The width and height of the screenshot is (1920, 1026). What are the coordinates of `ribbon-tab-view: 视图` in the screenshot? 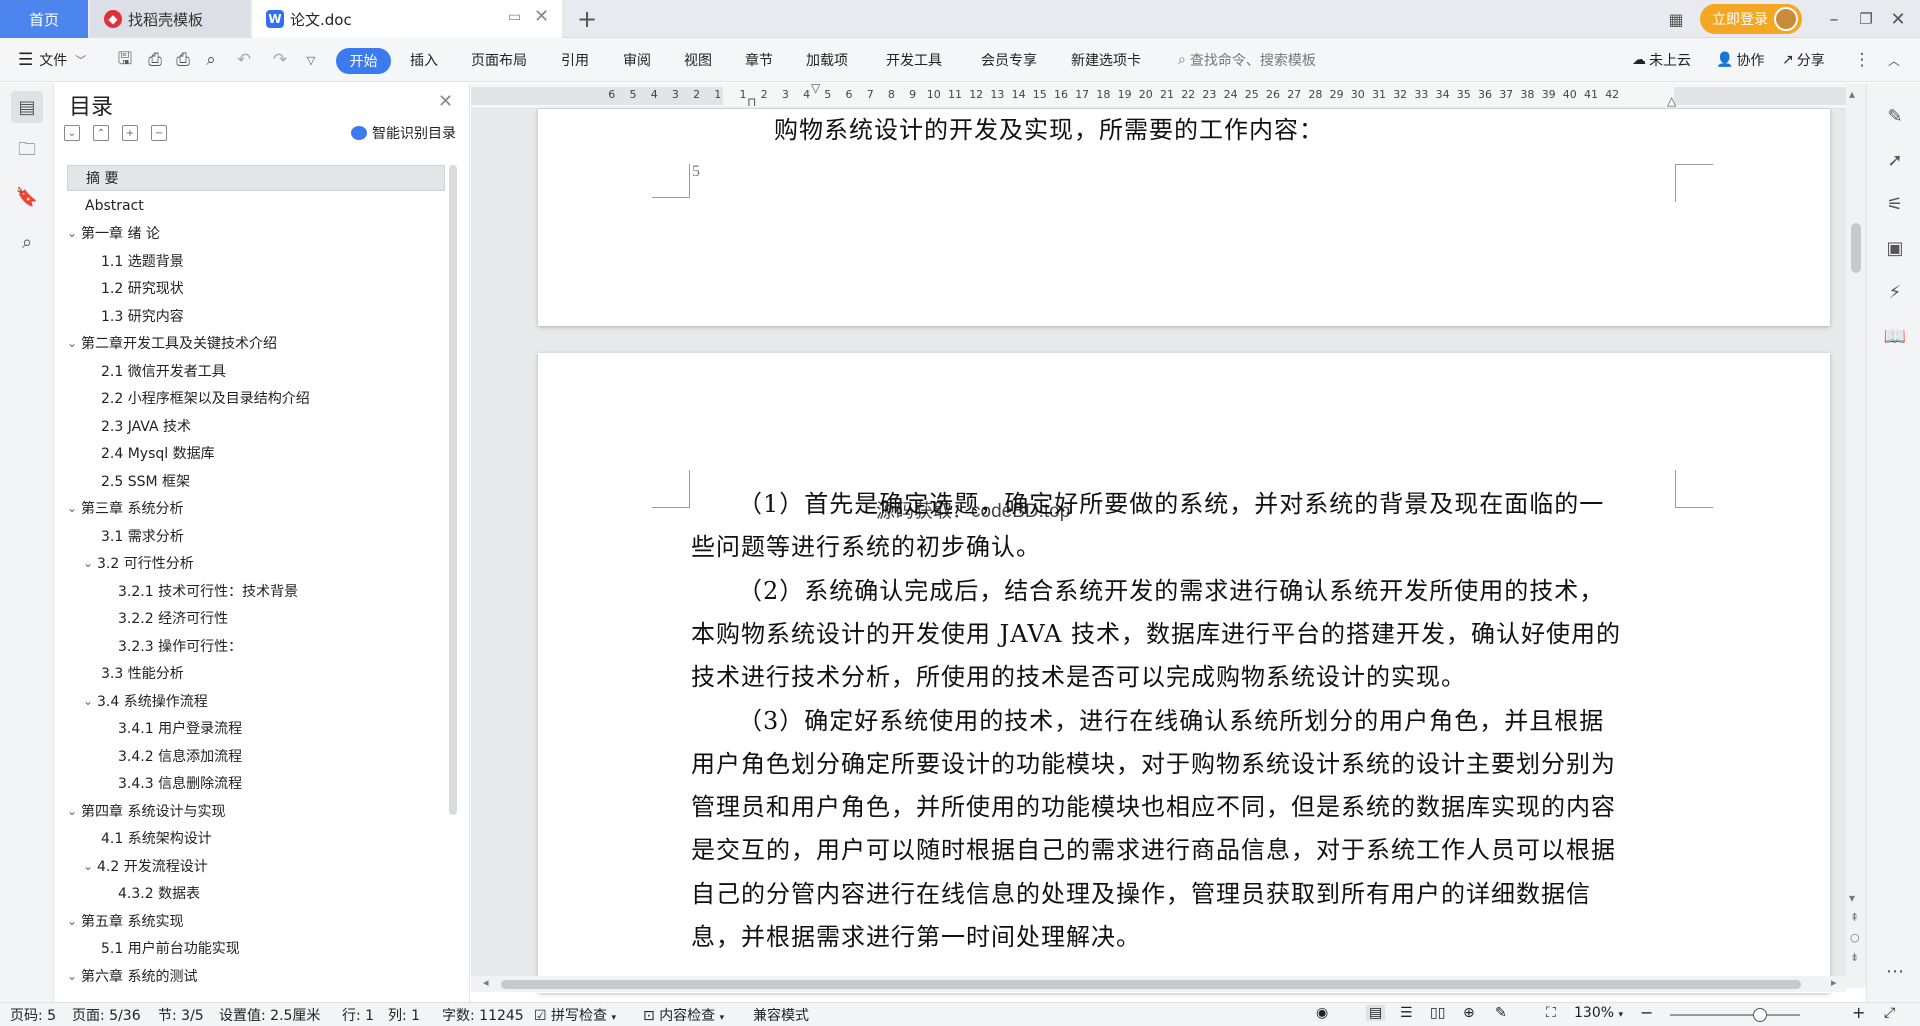 It's located at (698, 60).